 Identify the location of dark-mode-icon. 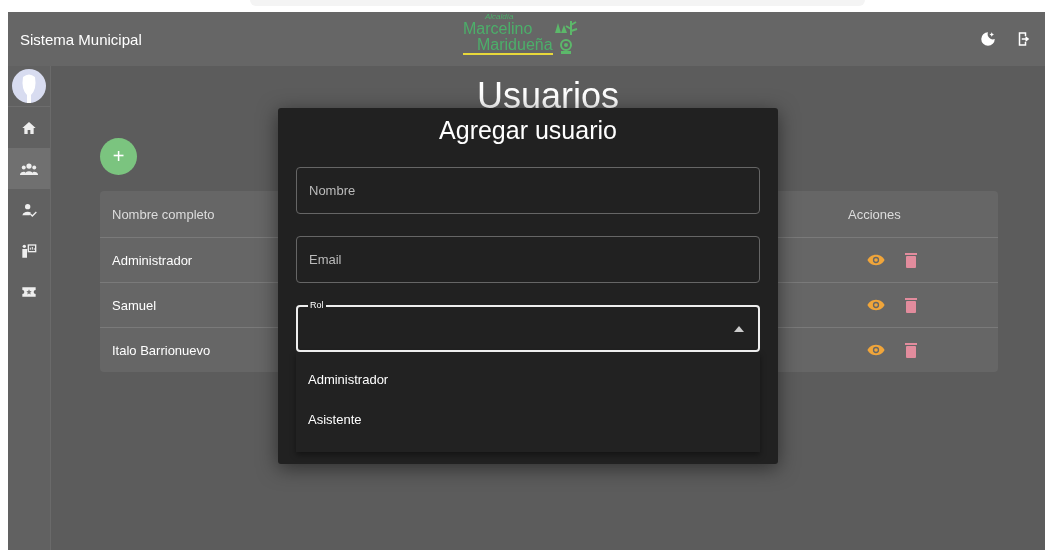
(988, 39).